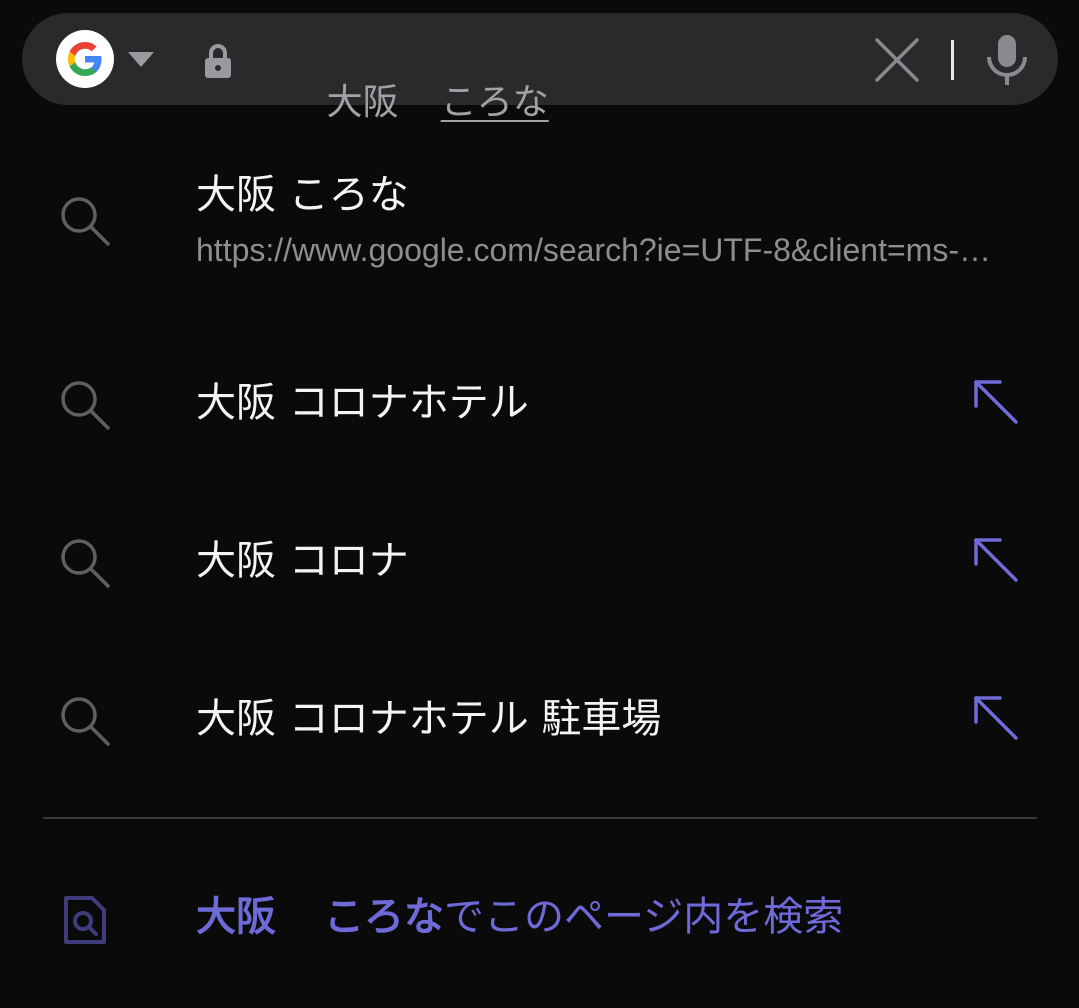 The height and width of the screenshot is (1008, 1079). What do you see at coordinates (429, 719) in the screenshot?
I see `suggestion-title: 大阪 コロナホテル 駐車場` at bounding box center [429, 719].